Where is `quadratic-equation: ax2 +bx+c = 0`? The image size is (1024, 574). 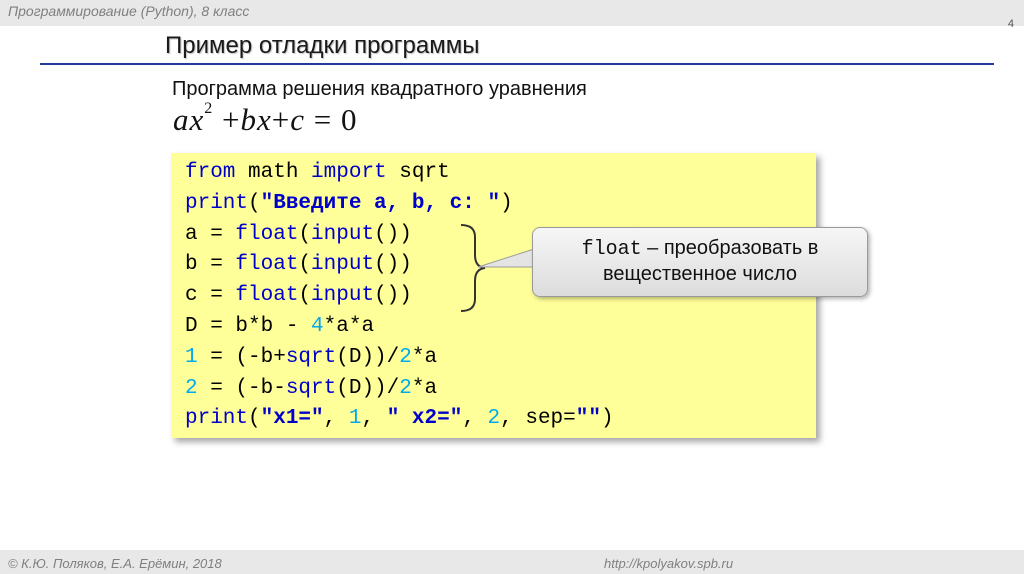
quadratic-equation: ax2 +bx+c = 0 is located at coordinates (265, 119).